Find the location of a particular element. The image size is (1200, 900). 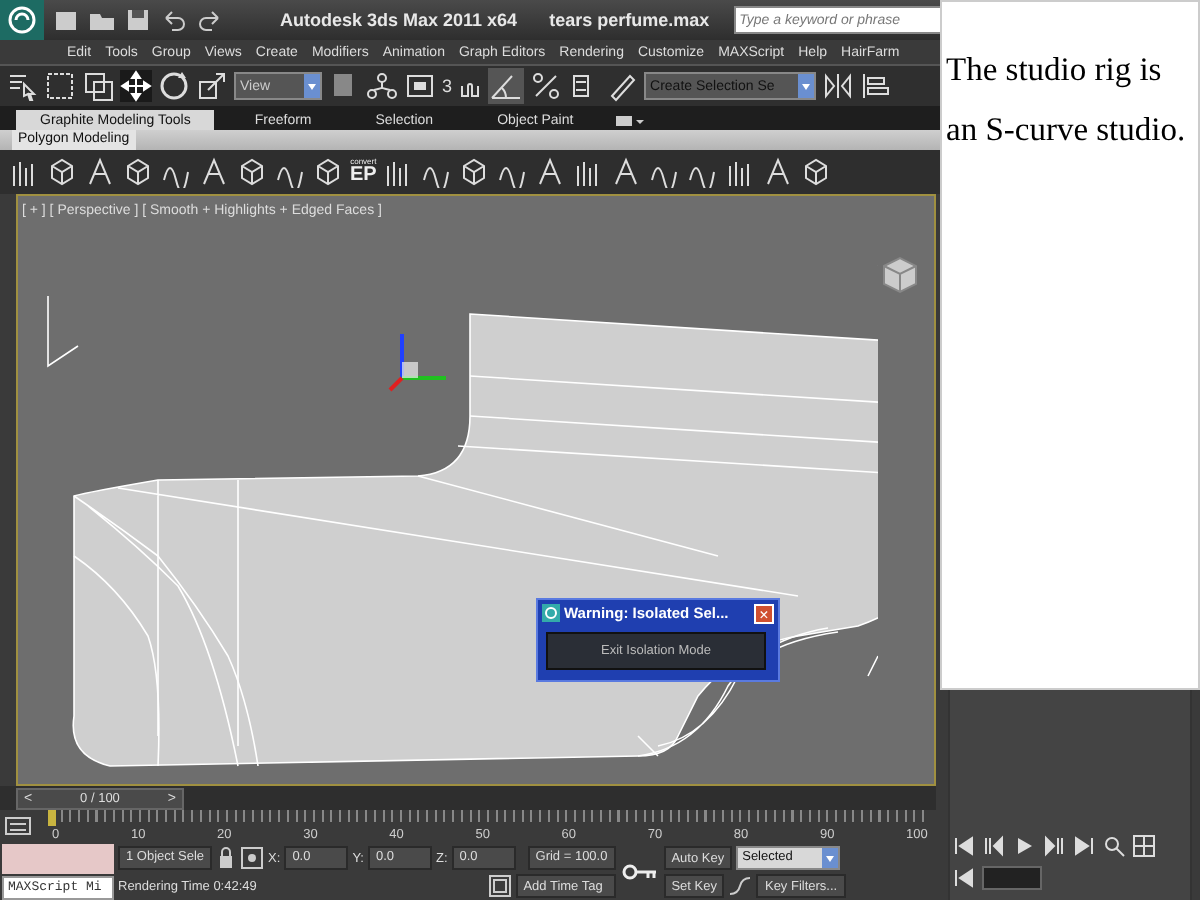

dialog-logo-icon is located at coordinates (551, 613).